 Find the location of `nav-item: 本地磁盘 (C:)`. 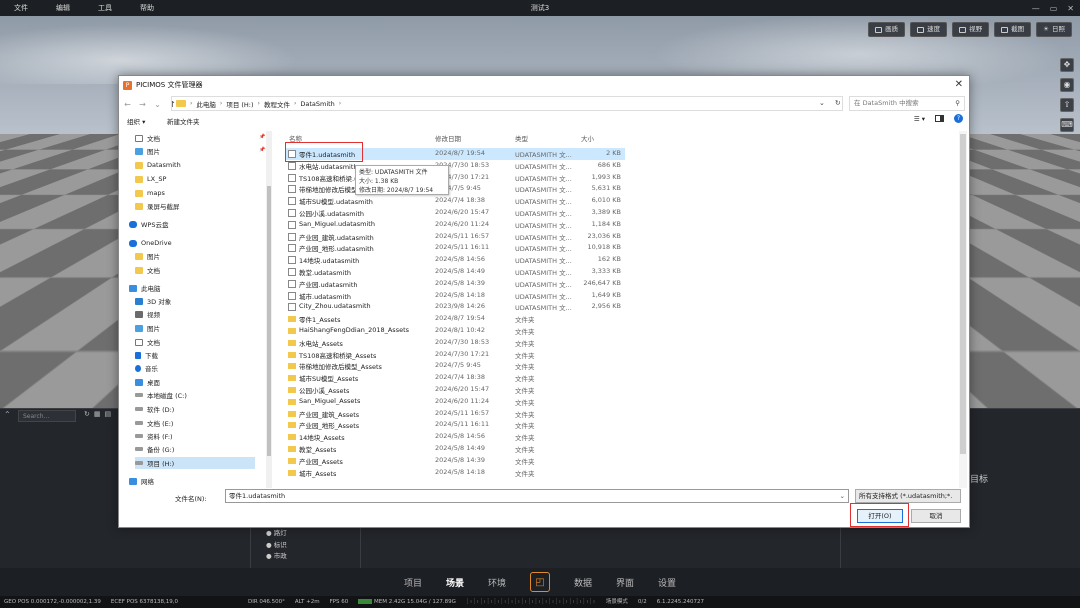

nav-item: 本地磁盘 (C:) is located at coordinates (161, 395).